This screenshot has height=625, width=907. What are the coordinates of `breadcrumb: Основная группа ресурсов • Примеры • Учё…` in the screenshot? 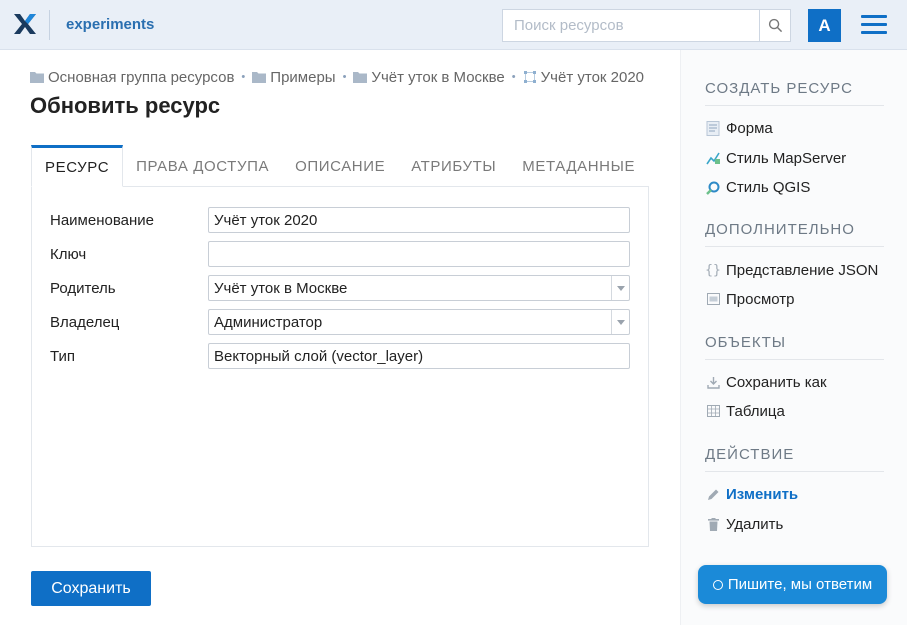 It's located at (337, 77).